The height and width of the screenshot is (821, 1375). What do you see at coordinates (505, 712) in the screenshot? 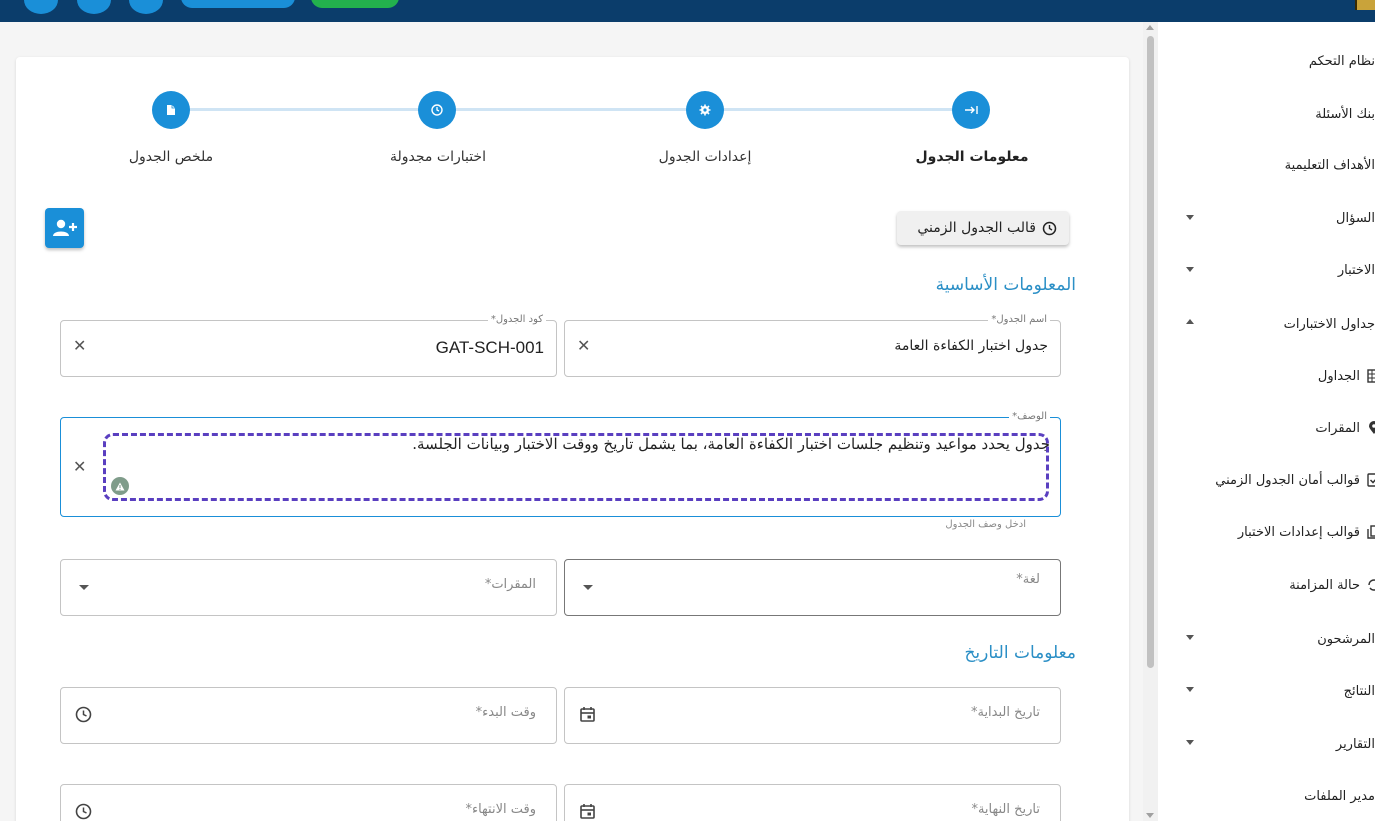
I see `start-time-placeholder: وقت البدء*` at bounding box center [505, 712].